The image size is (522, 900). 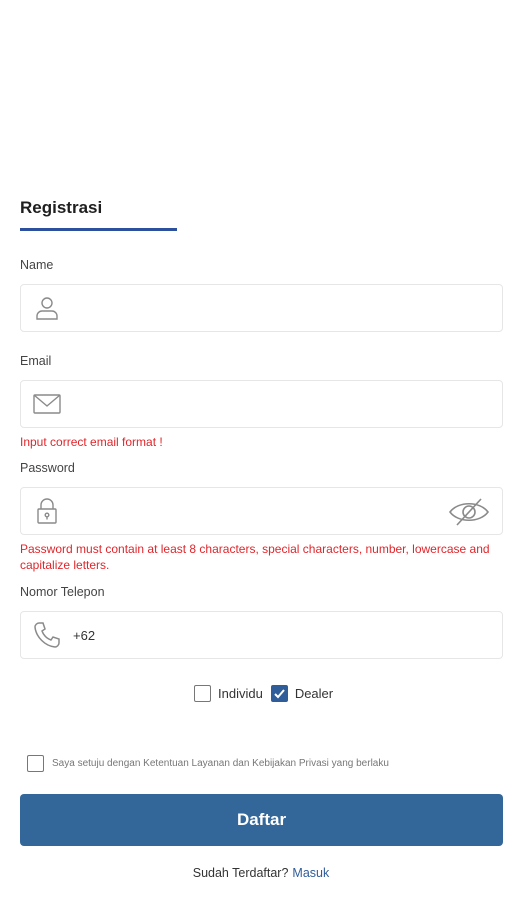 What do you see at coordinates (35, 763) in the screenshot?
I see `agreement-checkbox` at bounding box center [35, 763].